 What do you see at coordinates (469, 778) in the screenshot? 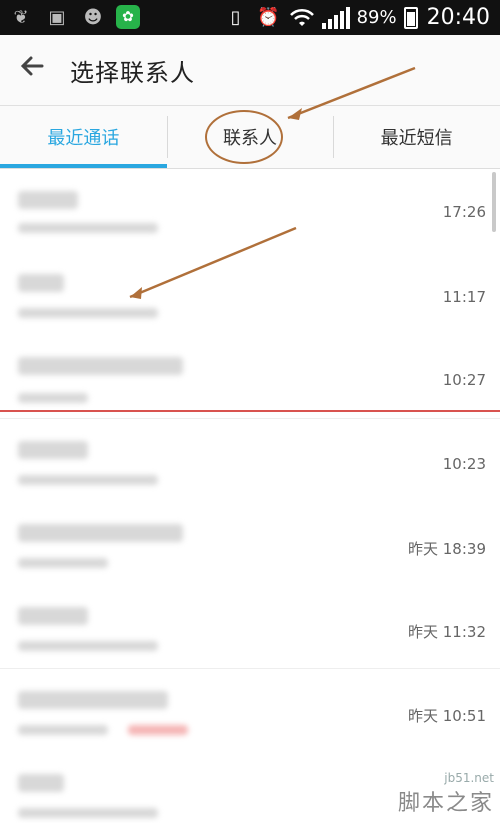
I see `watermark-site: jb51.net` at bounding box center [469, 778].